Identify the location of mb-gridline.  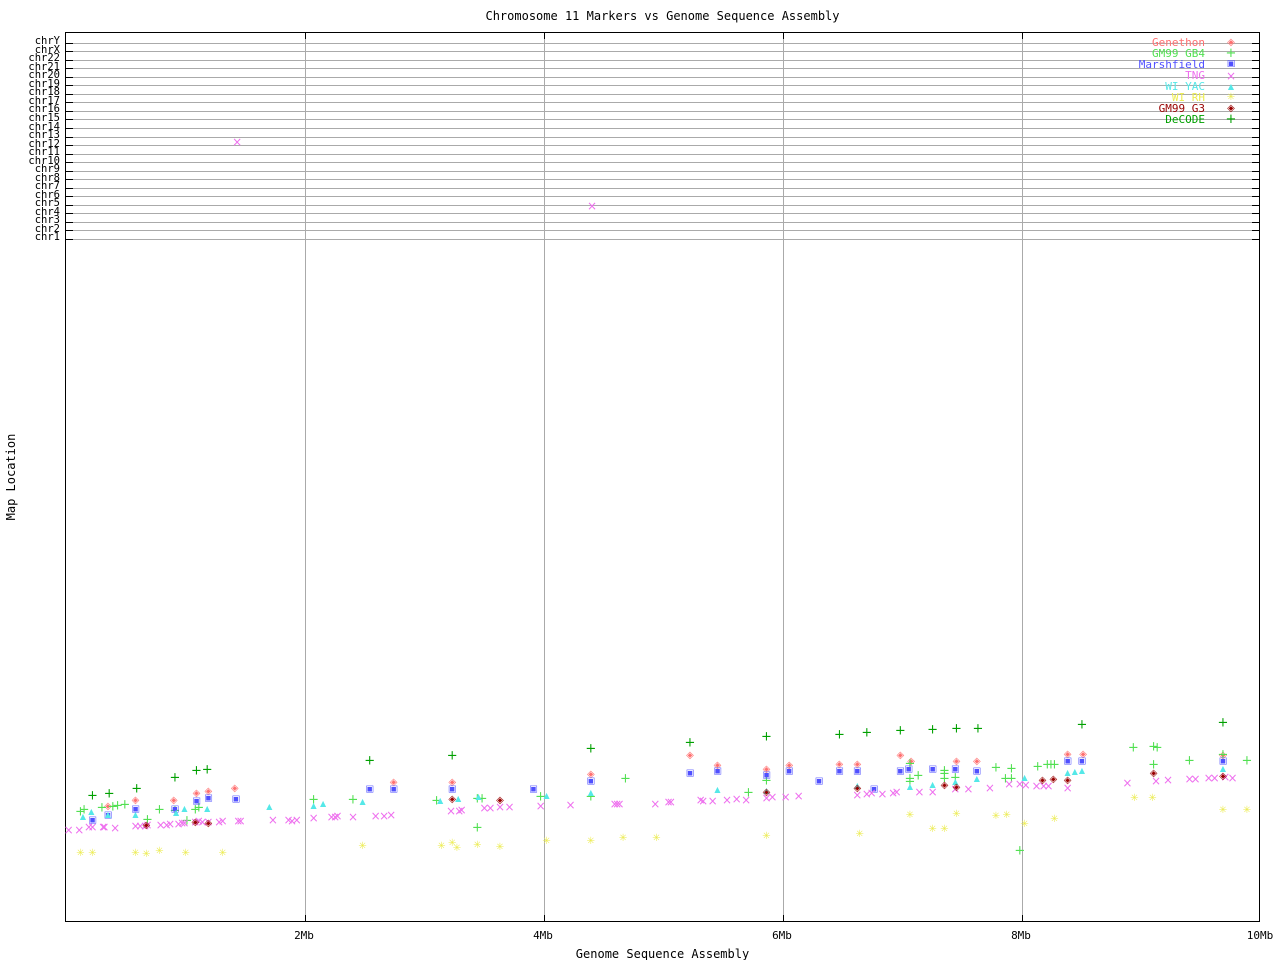
(305, 477).